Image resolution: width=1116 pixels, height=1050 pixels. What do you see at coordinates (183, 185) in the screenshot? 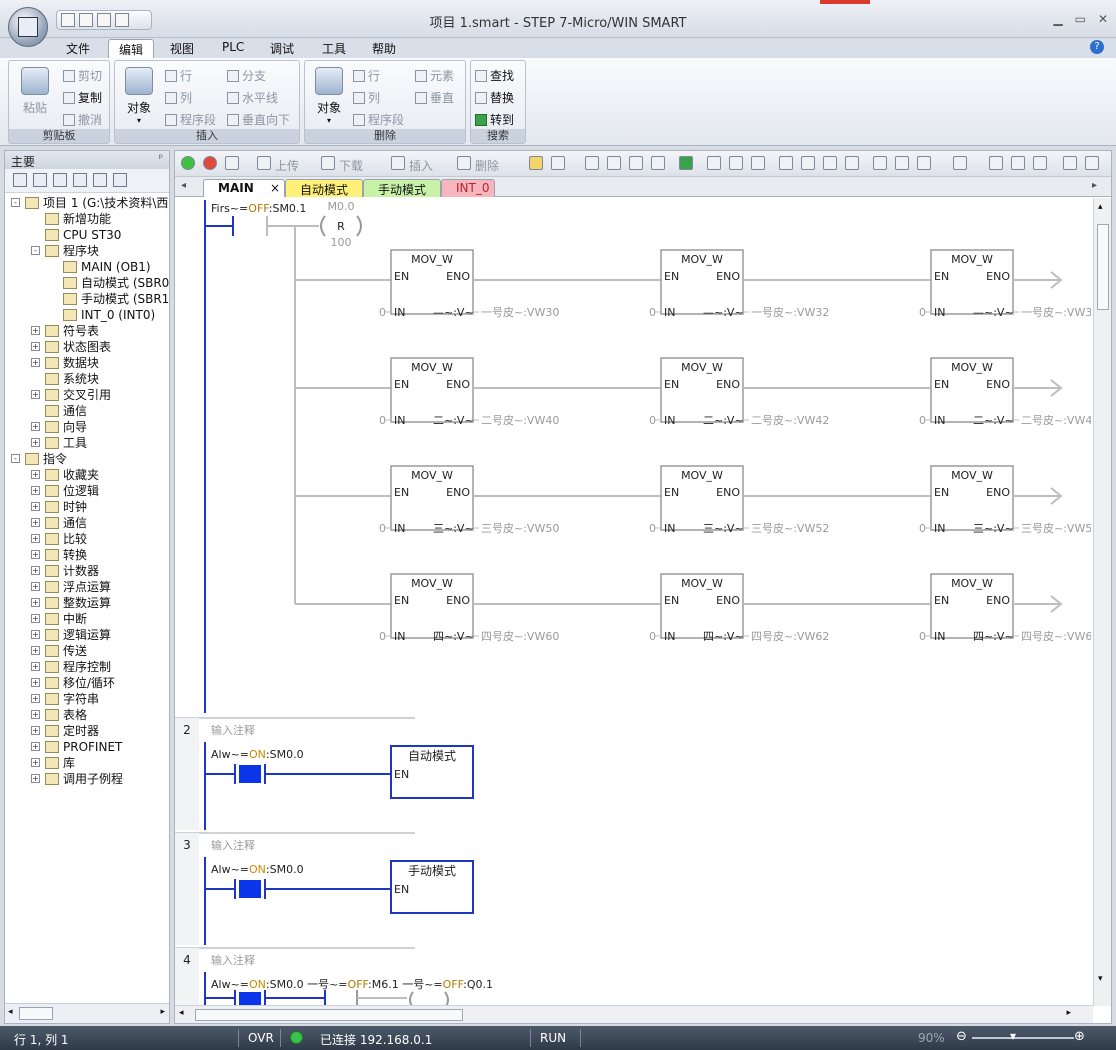
I see `tab-scroll-left-icon: ◂` at bounding box center [183, 185].